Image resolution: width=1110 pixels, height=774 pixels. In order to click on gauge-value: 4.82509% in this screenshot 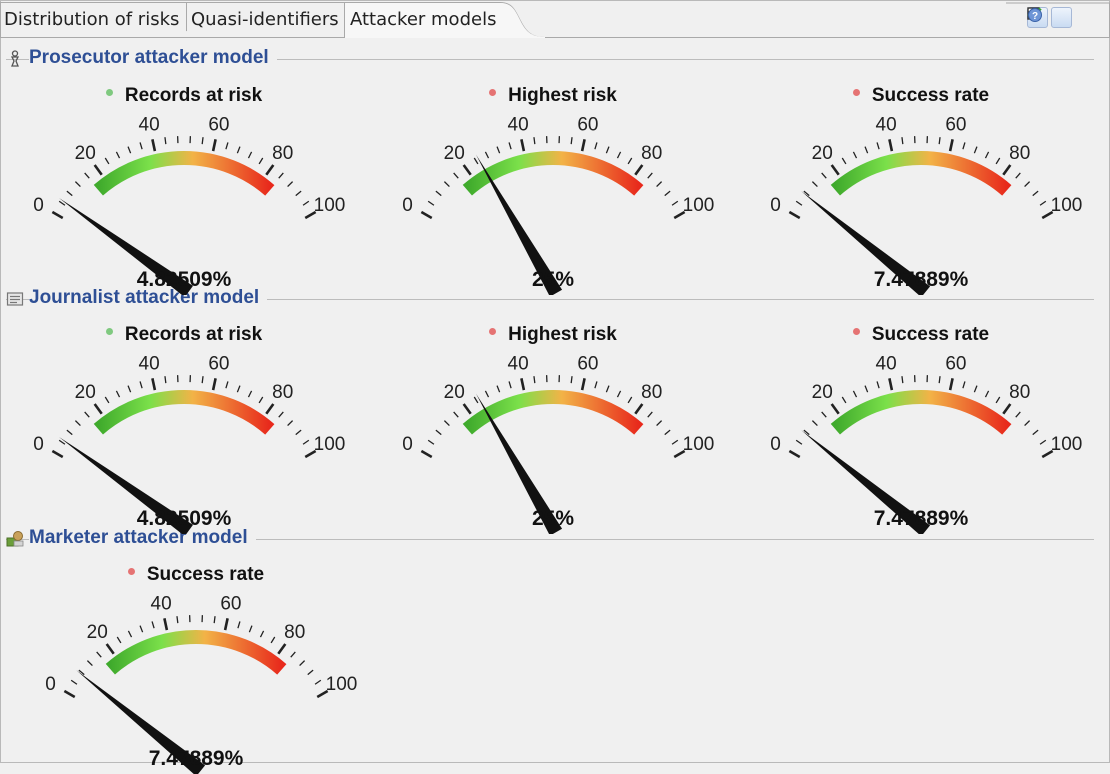, I will do `click(184, 280)`.